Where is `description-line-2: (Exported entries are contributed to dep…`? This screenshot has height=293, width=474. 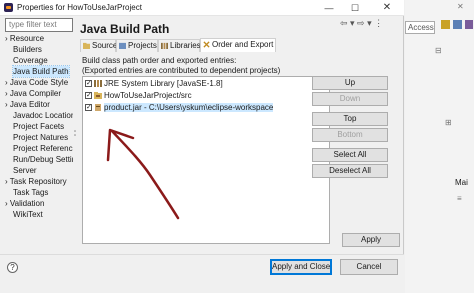 description-line-2: (Exported entries are contributed to dep… is located at coordinates (181, 70).